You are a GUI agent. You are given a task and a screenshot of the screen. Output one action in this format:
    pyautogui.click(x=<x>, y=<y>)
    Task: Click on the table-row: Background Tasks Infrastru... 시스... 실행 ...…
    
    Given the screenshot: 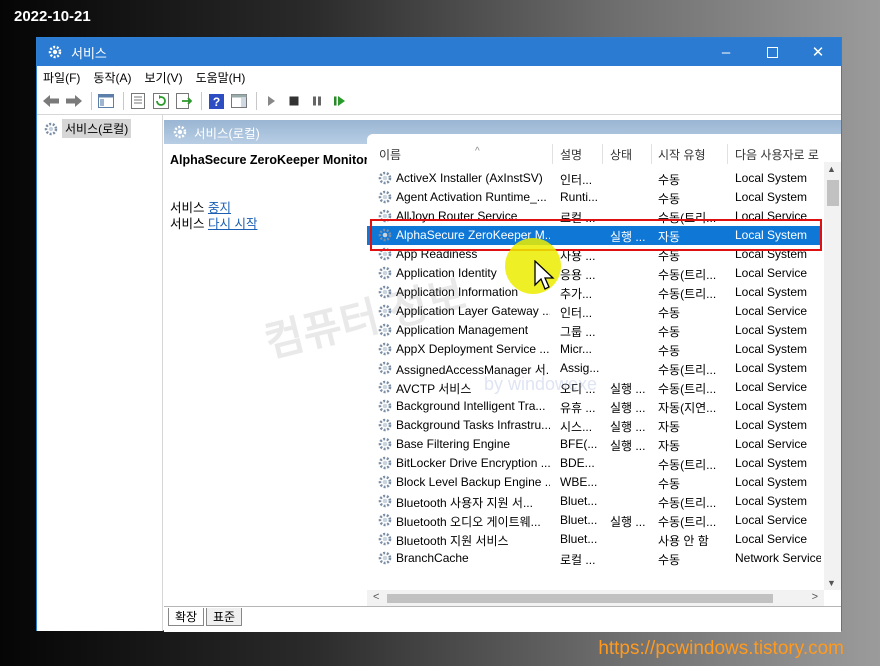 What is the action you would take?
    pyautogui.click(x=594, y=425)
    